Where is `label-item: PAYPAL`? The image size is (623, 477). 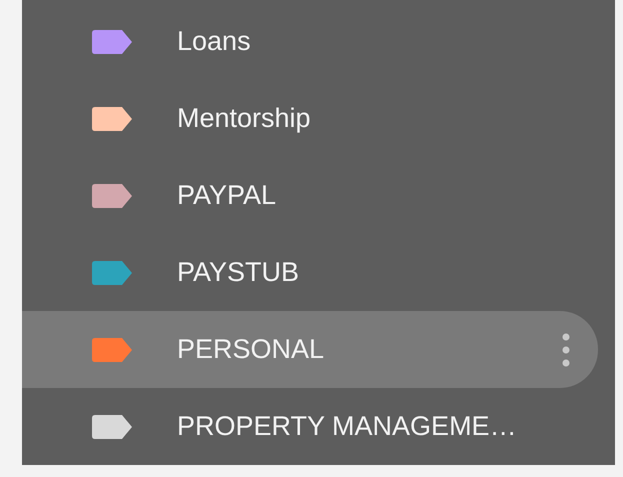
label-item: PAYPAL is located at coordinates (310, 195).